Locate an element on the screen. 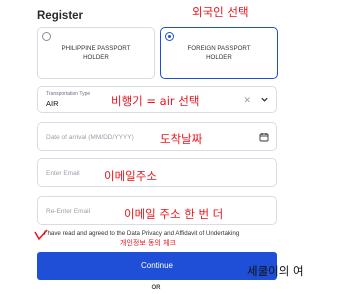  email-field: Enter Email is located at coordinates (157, 172).